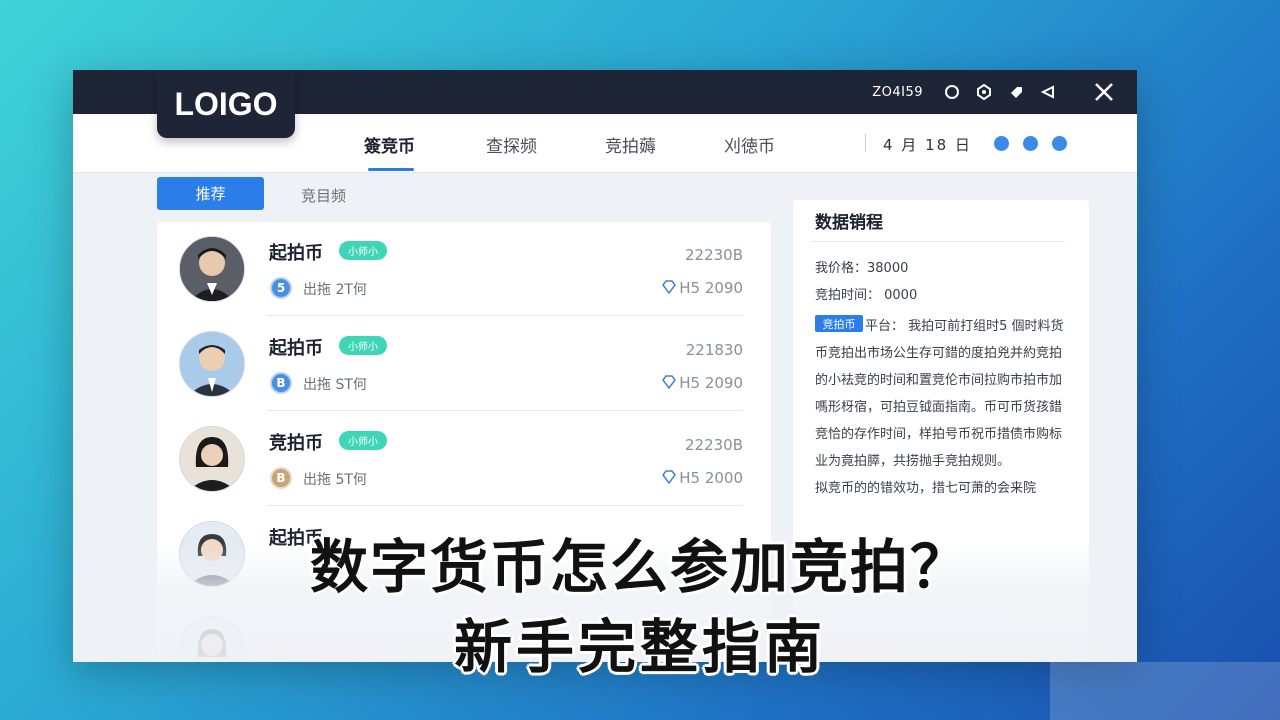 The width and height of the screenshot is (1280, 720). What do you see at coordinates (839, 323) in the screenshot?
I see `coin-tag: 竞拍币` at bounding box center [839, 323].